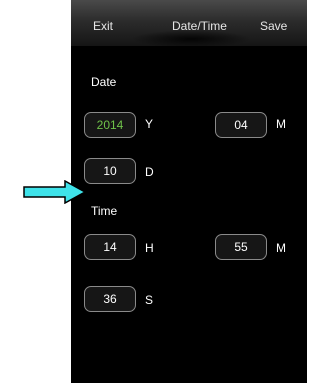 This screenshot has height=383, width=322. I want to click on title-bar: Exit Date/Time Save, so click(189, 24).